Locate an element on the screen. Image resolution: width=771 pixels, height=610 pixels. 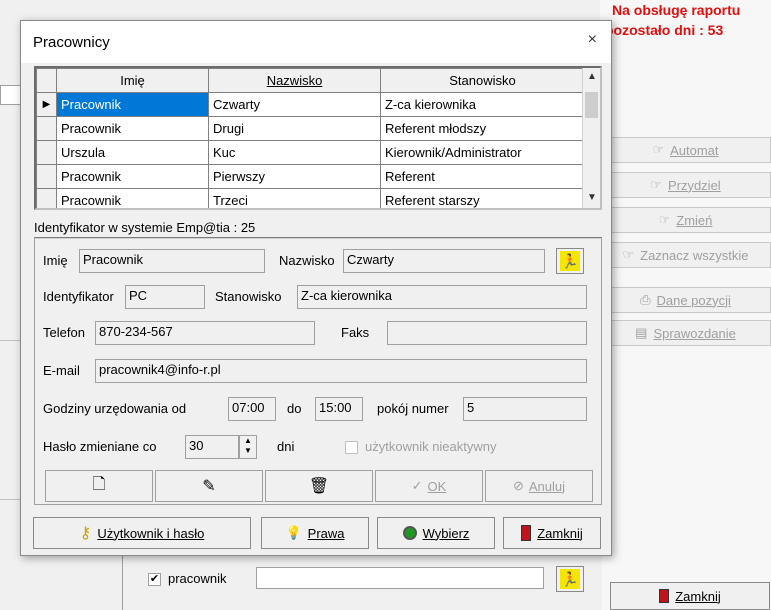
nieaktywny-label: użytkownik nieaktywny is located at coordinates (431, 446).